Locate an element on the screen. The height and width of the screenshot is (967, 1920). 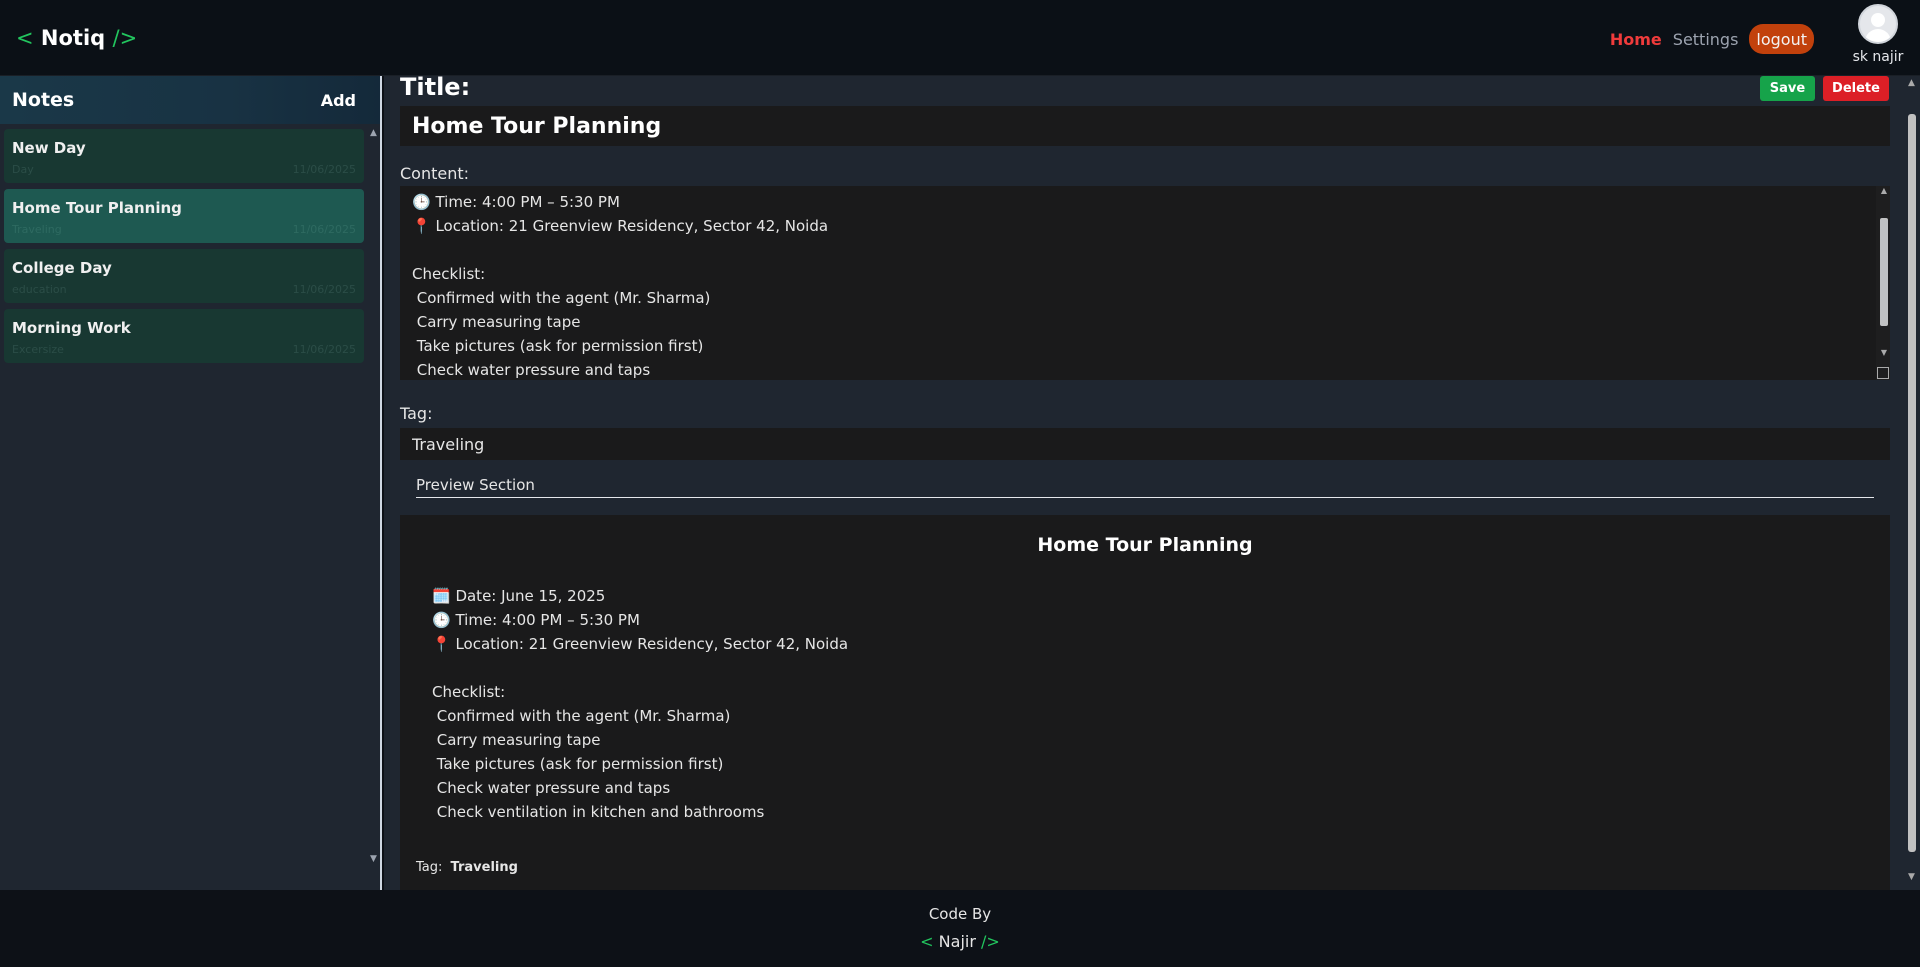
note-tag: Day is located at coordinates (23, 169).